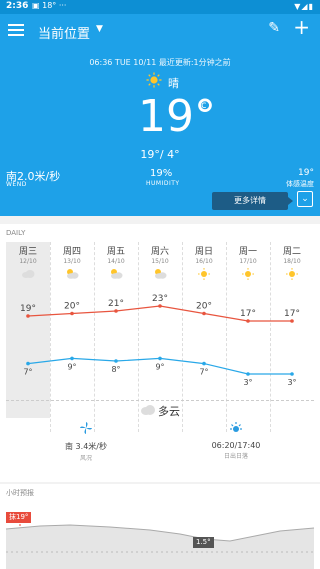 The image size is (320, 569). Describe the element at coordinates (19, 517) in the screenshot. I see `hourly-high-tag: 抹19°` at that location.